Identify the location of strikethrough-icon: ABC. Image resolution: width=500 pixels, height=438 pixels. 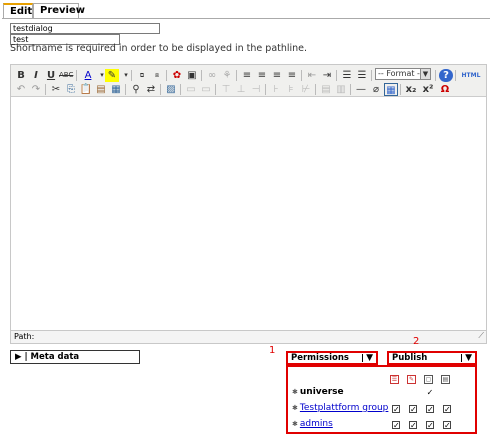
(66, 75).